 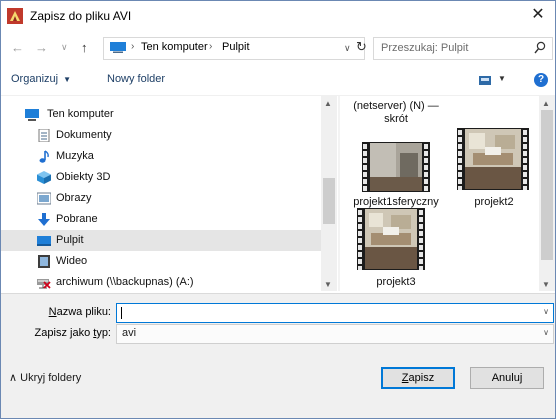 I want to click on breadcrumb-desktop: Pulpit, so click(x=236, y=47).